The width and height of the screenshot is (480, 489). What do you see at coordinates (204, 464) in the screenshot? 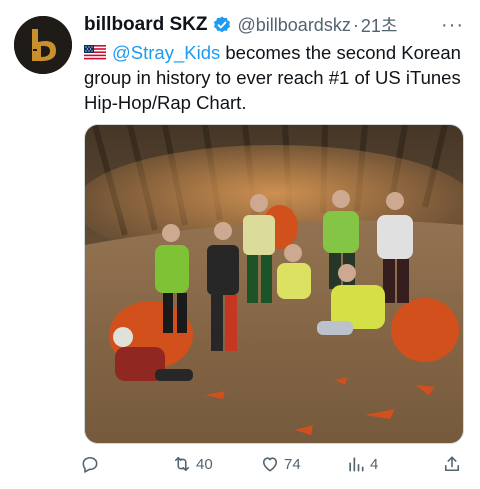
I see `retweet-count: 40` at bounding box center [204, 464].